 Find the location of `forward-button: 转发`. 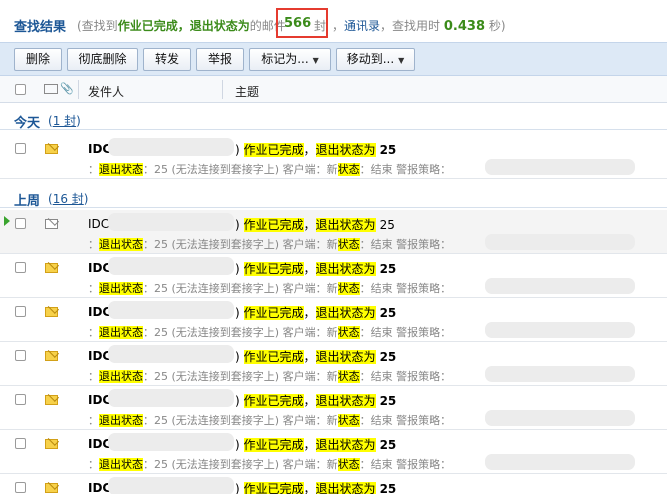

forward-button: 转发 is located at coordinates (167, 59).